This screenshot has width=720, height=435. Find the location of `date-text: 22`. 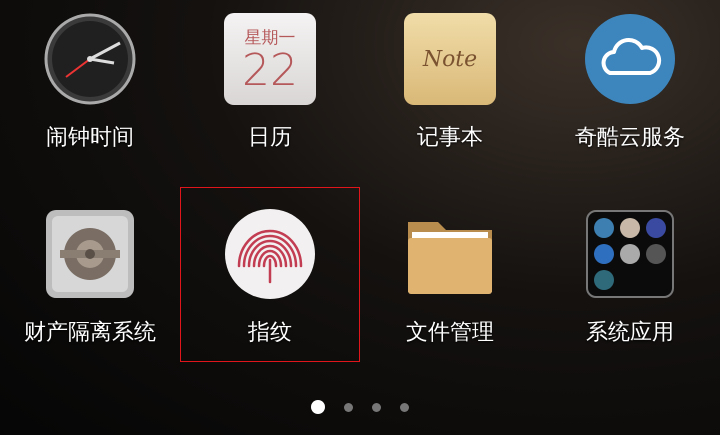

date-text: 22 is located at coordinates (270, 70).